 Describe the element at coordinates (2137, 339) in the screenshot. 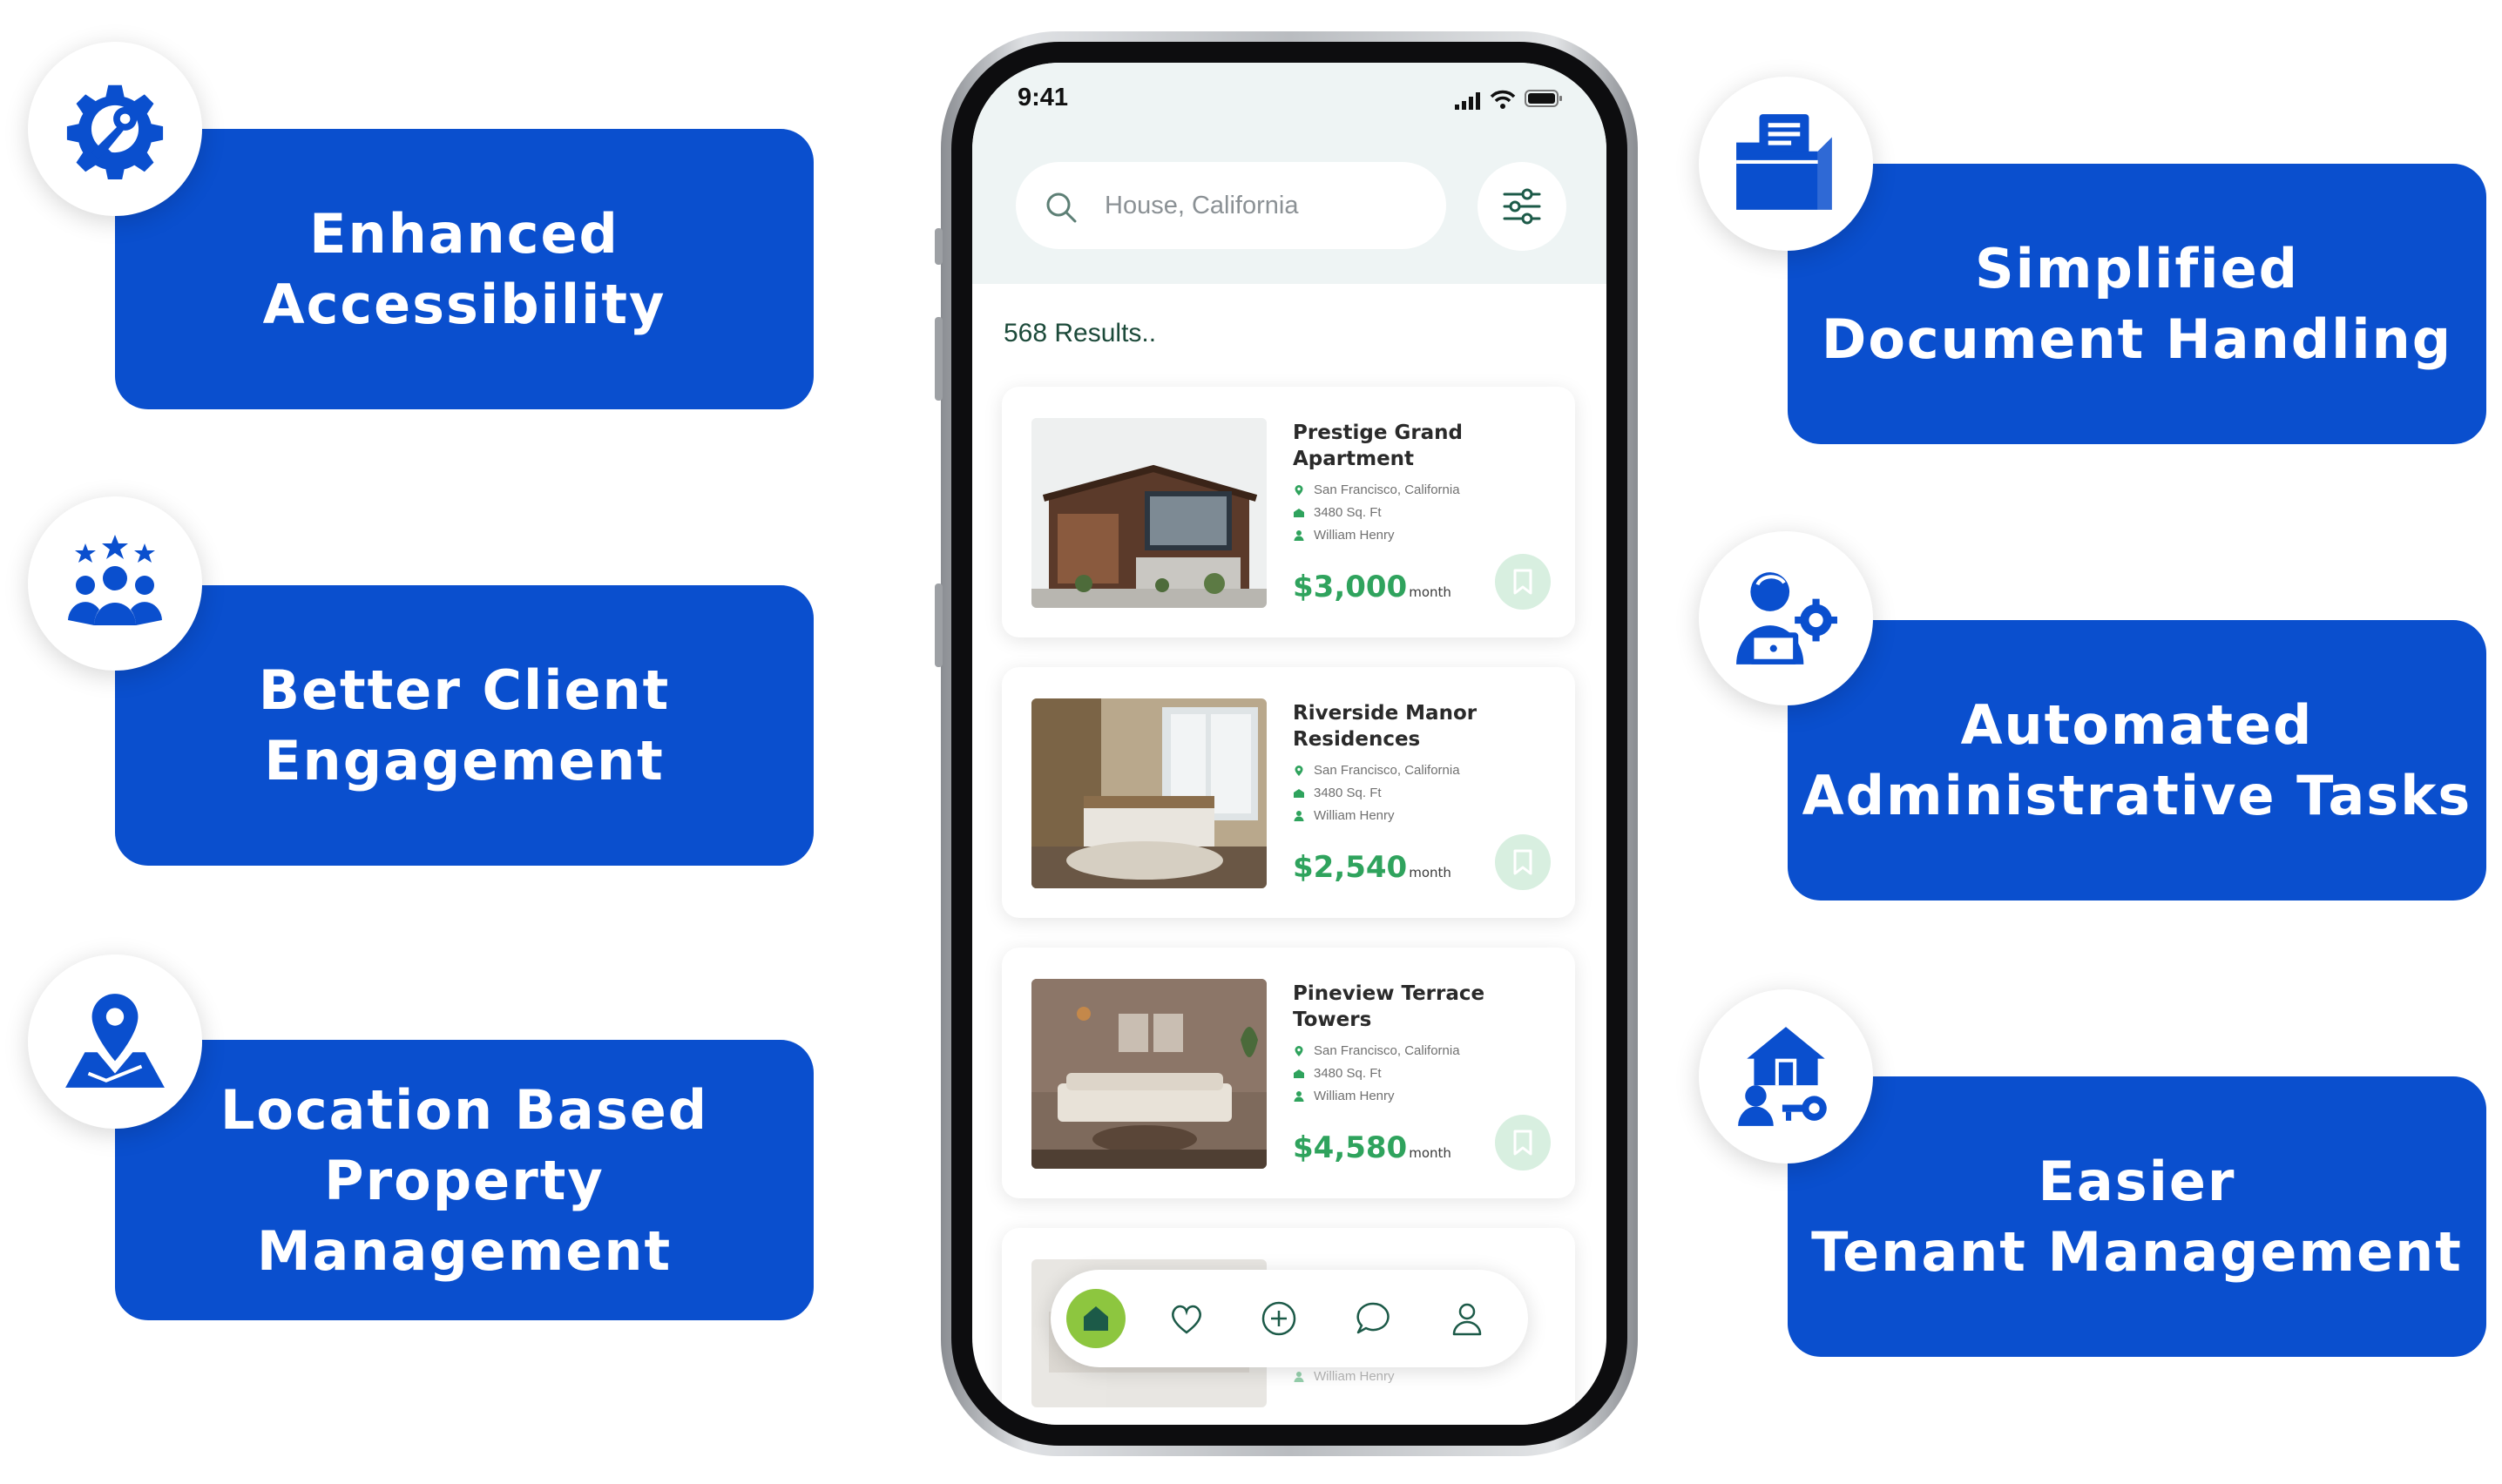

I see `feature-line: Document Handling` at that location.